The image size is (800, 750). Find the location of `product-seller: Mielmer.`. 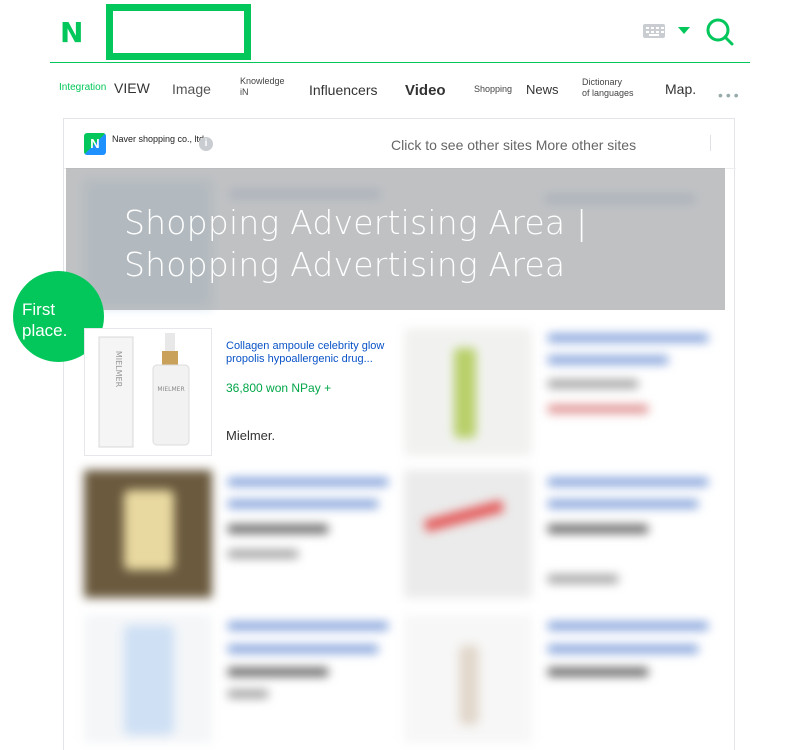

product-seller: Mielmer. is located at coordinates (250, 435).